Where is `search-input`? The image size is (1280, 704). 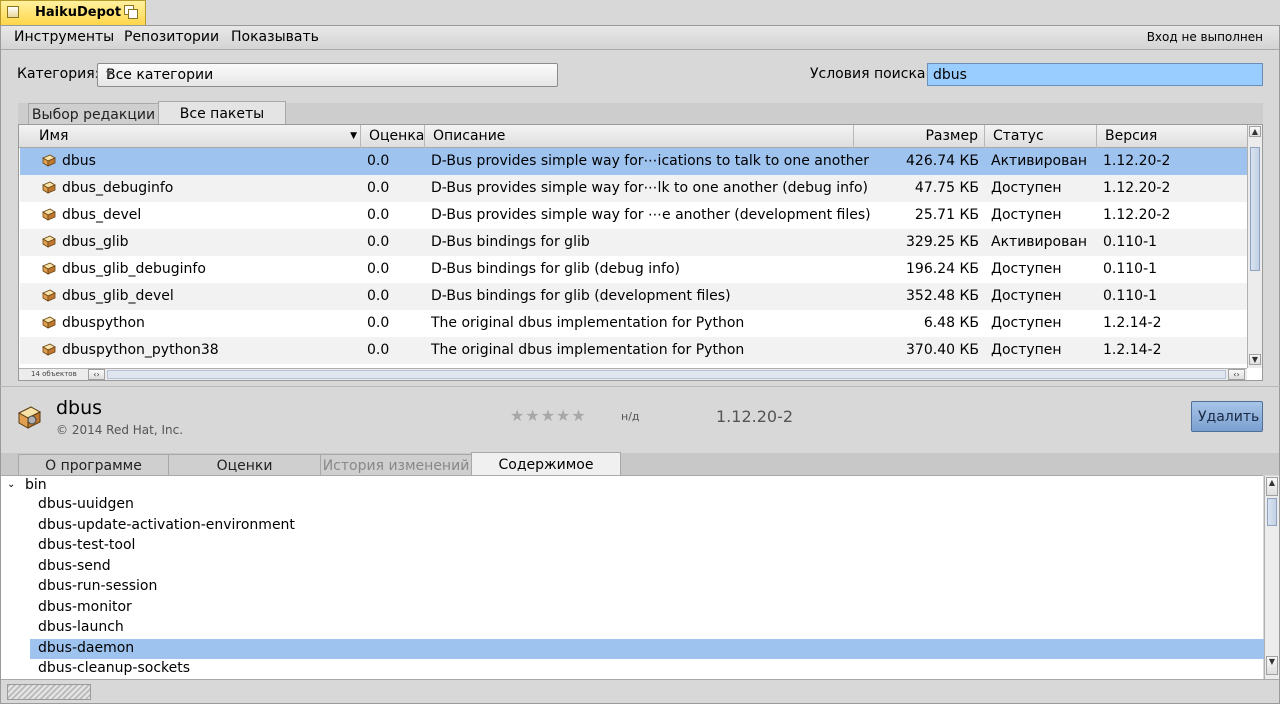
search-input is located at coordinates (1095, 74).